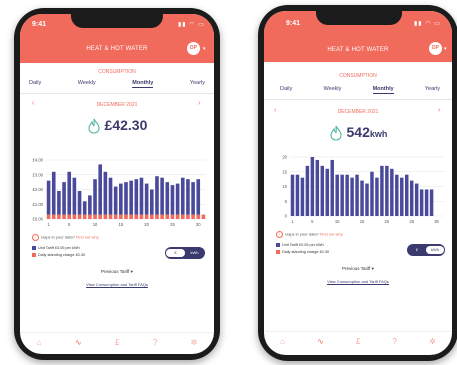 This screenshot has width=457, height=365. I want to click on y-tick-label: £3.00, so click(38, 174).